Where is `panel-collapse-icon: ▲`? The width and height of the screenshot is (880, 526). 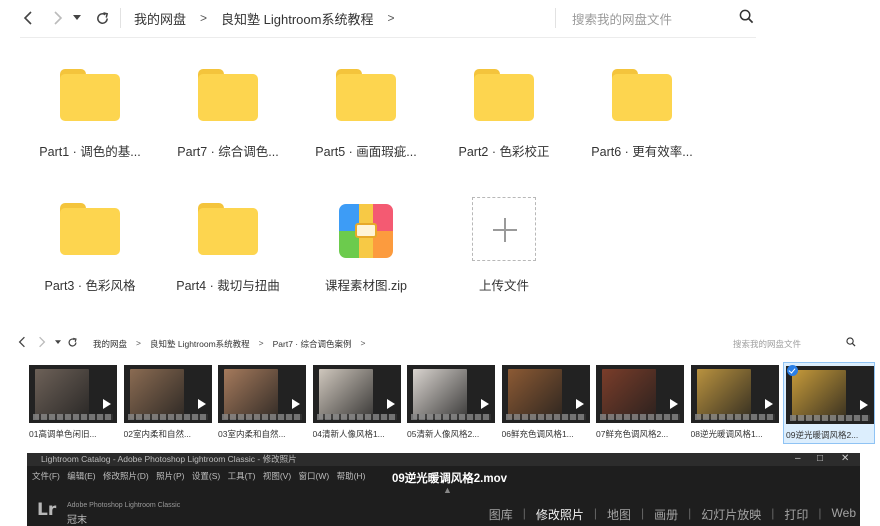 panel-collapse-icon: ▲ is located at coordinates (447, 490).